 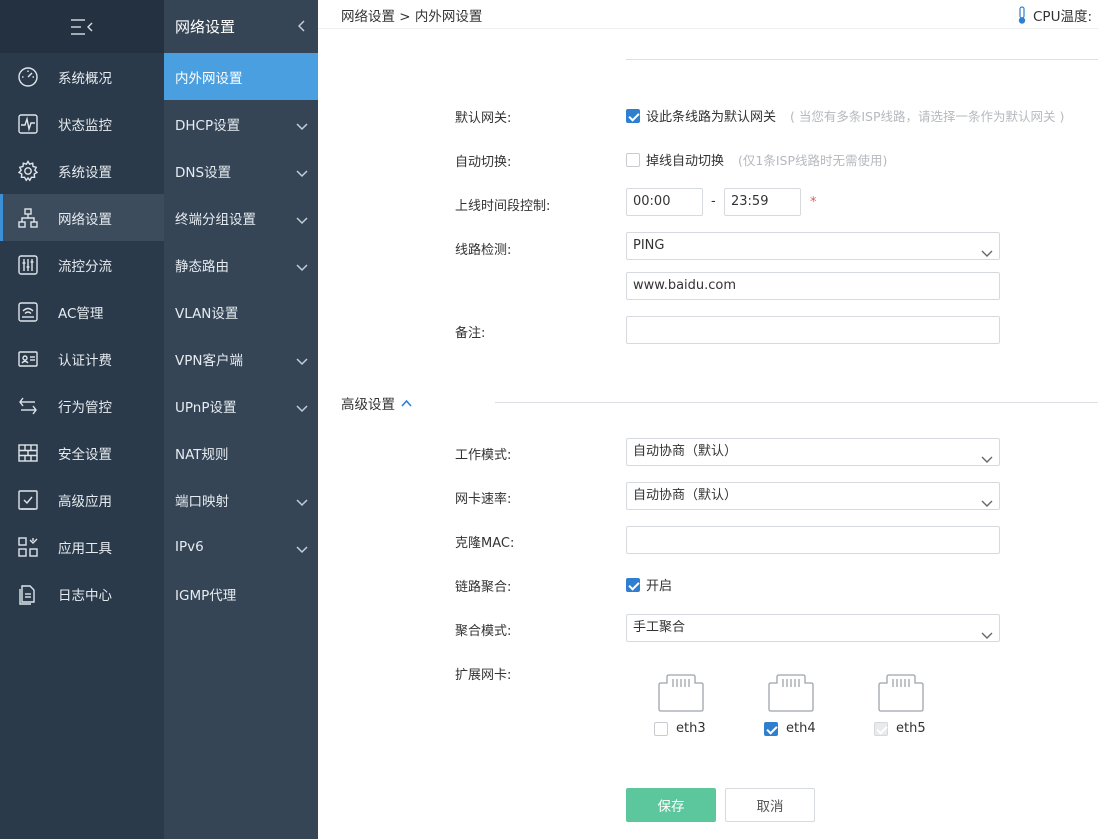 What do you see at coordinates (503, 206) in the screenshot?
I see `online-time-label: 上线时间段控制:` at bounding box center [503, 206].